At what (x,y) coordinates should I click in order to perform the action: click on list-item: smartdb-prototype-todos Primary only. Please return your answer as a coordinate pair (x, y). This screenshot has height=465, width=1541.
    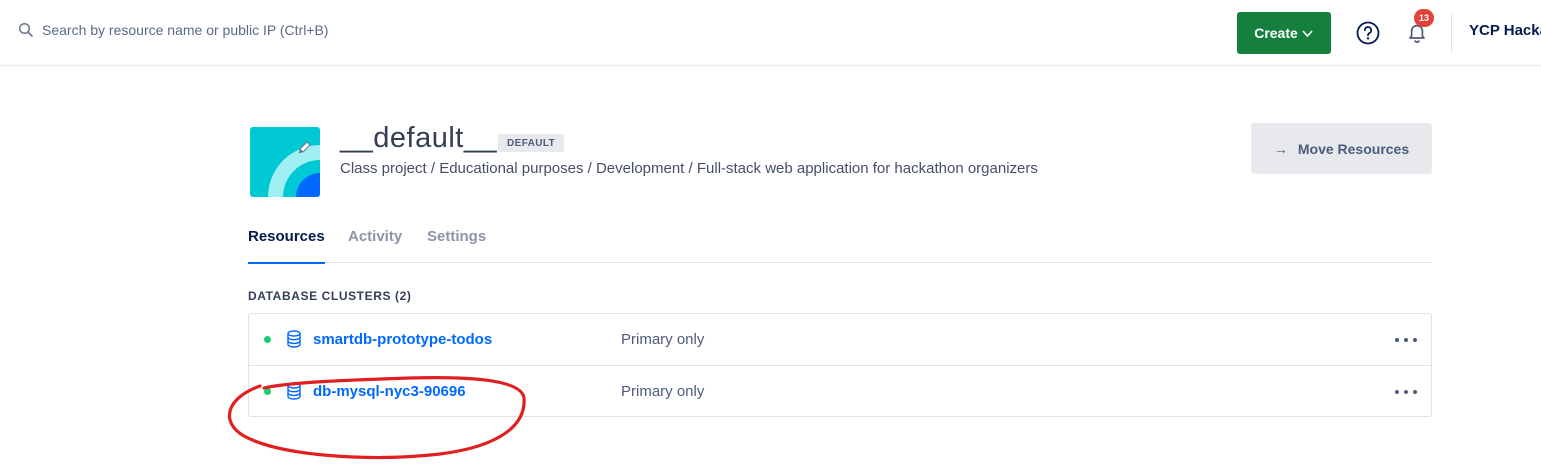
    Looking at the image, I should click on (840, 339).